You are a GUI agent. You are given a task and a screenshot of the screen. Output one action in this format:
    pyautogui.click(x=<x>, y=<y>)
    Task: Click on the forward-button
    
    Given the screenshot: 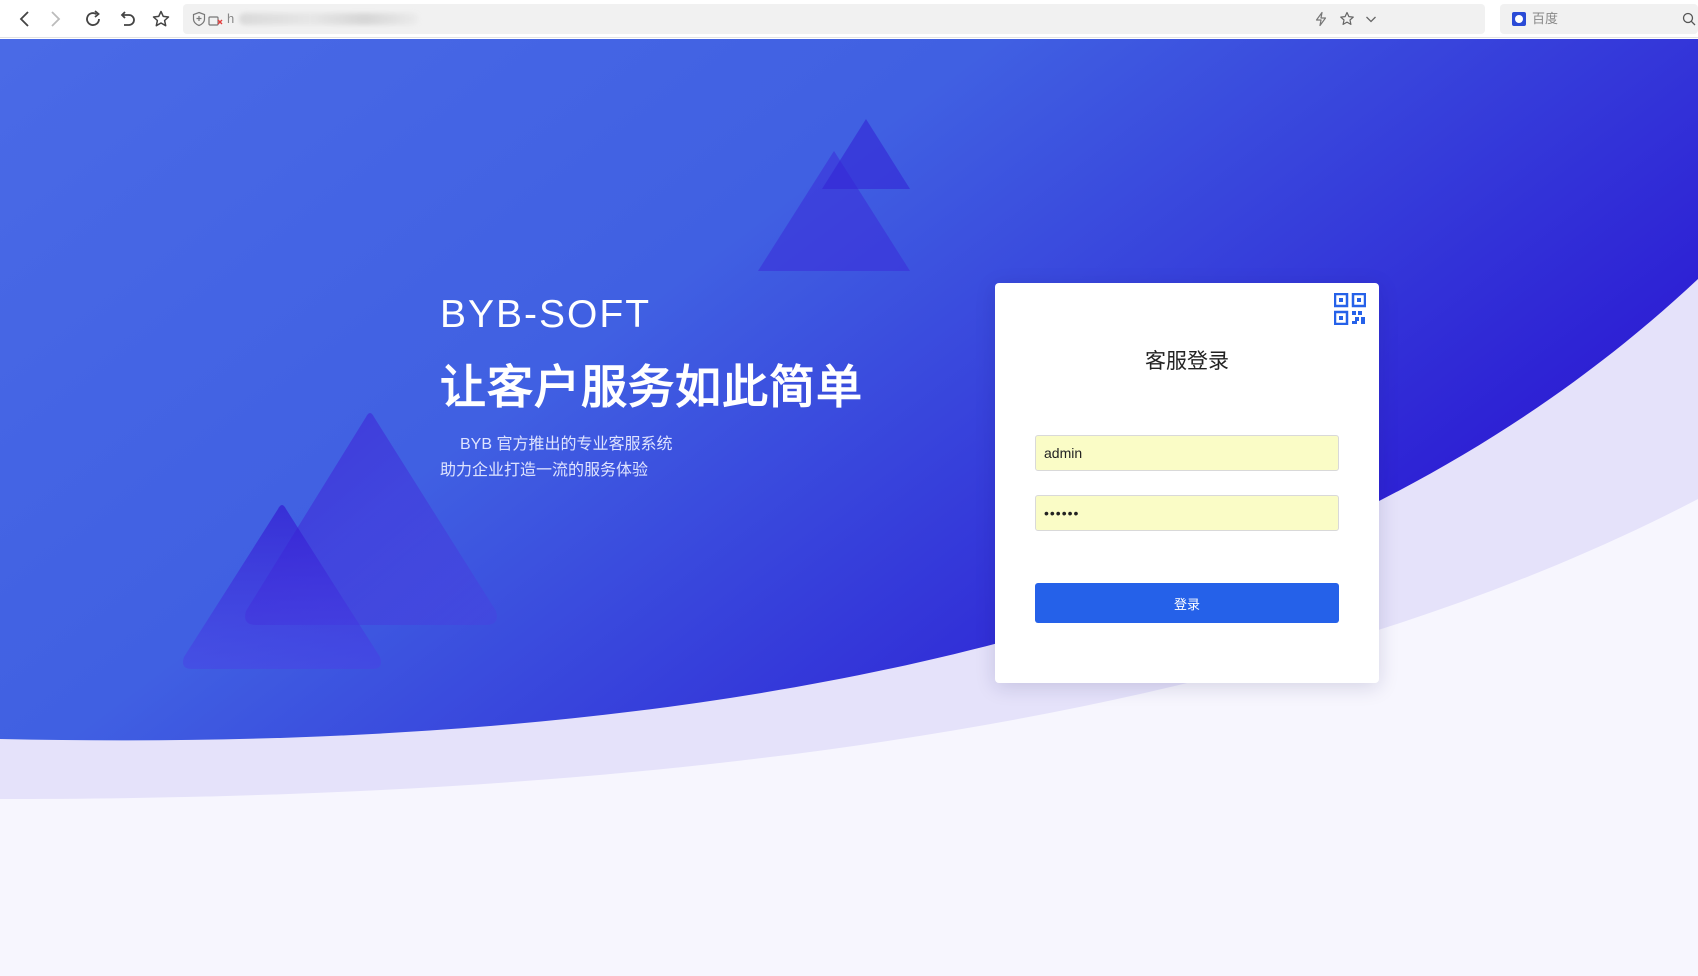 What is the action you would take?
    pyautogui.click(x=55, y=19)
    